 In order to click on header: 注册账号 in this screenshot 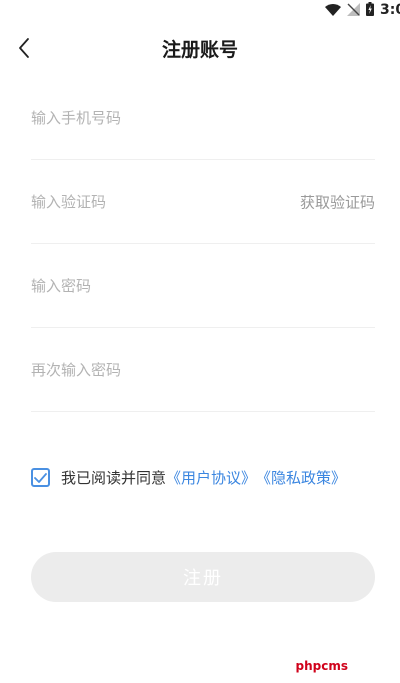, I will do `click(200, 50)`.